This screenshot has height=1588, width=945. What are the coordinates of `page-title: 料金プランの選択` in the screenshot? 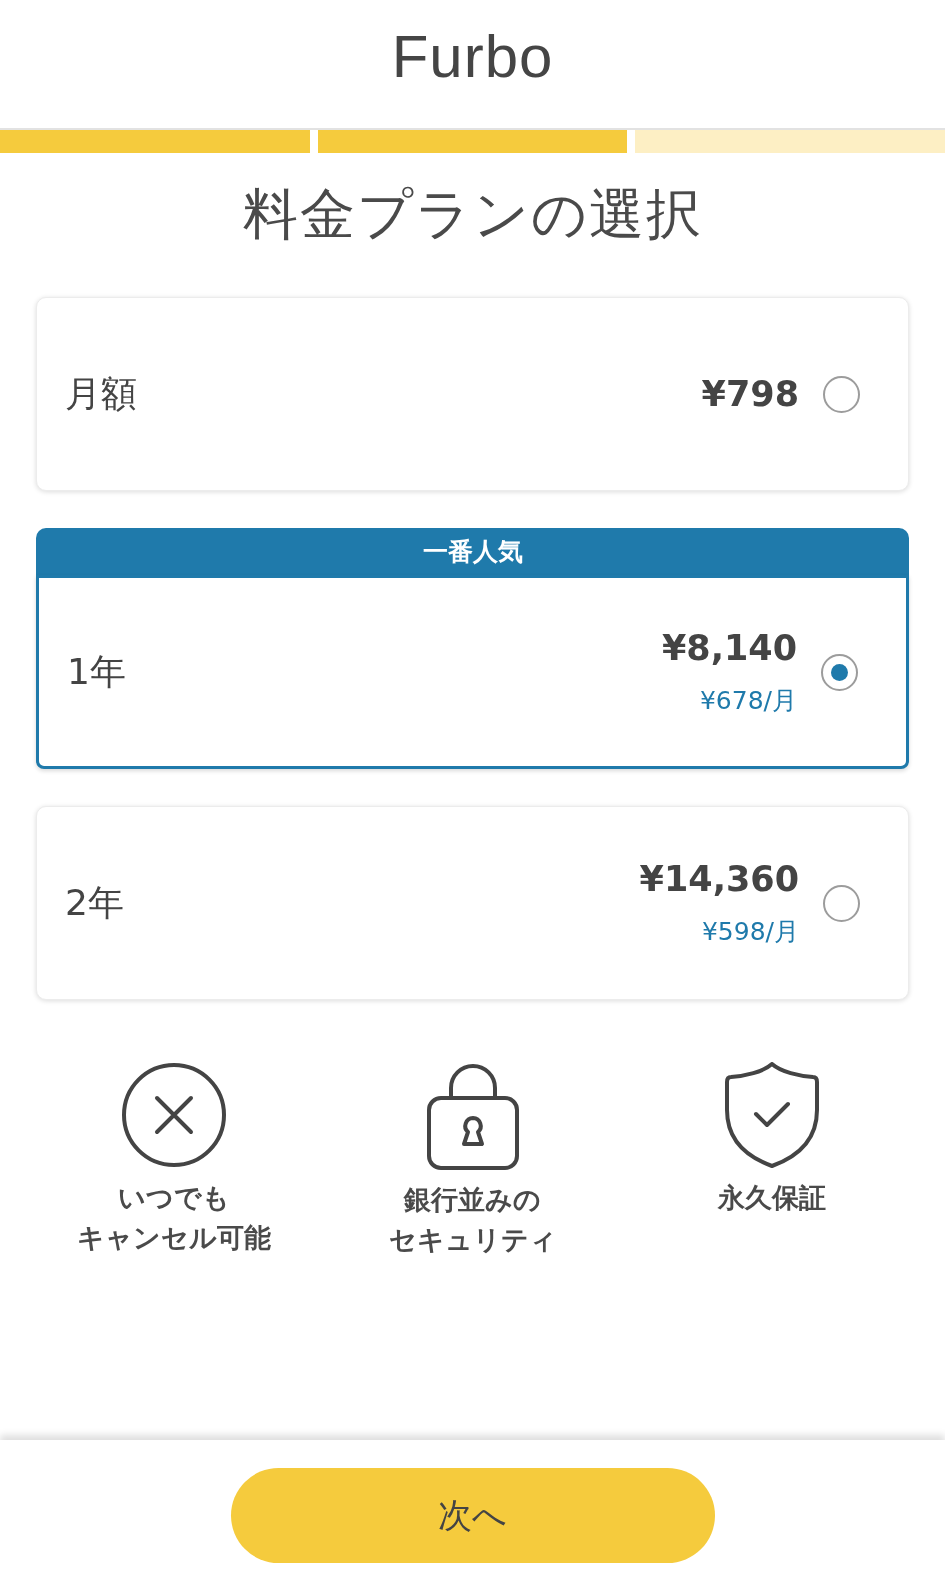 It's located at (472, 214).